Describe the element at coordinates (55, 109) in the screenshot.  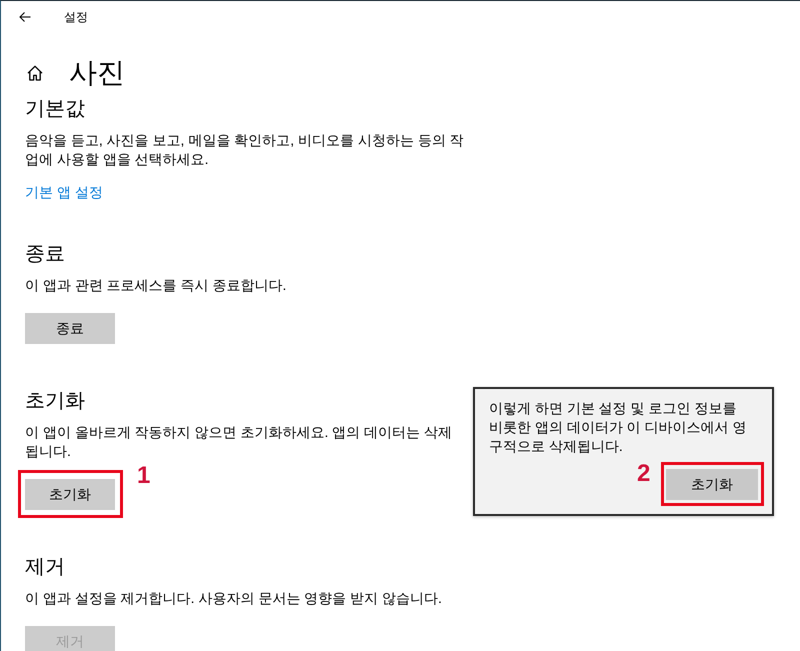
I see `section-heading: 기본값` at that location.